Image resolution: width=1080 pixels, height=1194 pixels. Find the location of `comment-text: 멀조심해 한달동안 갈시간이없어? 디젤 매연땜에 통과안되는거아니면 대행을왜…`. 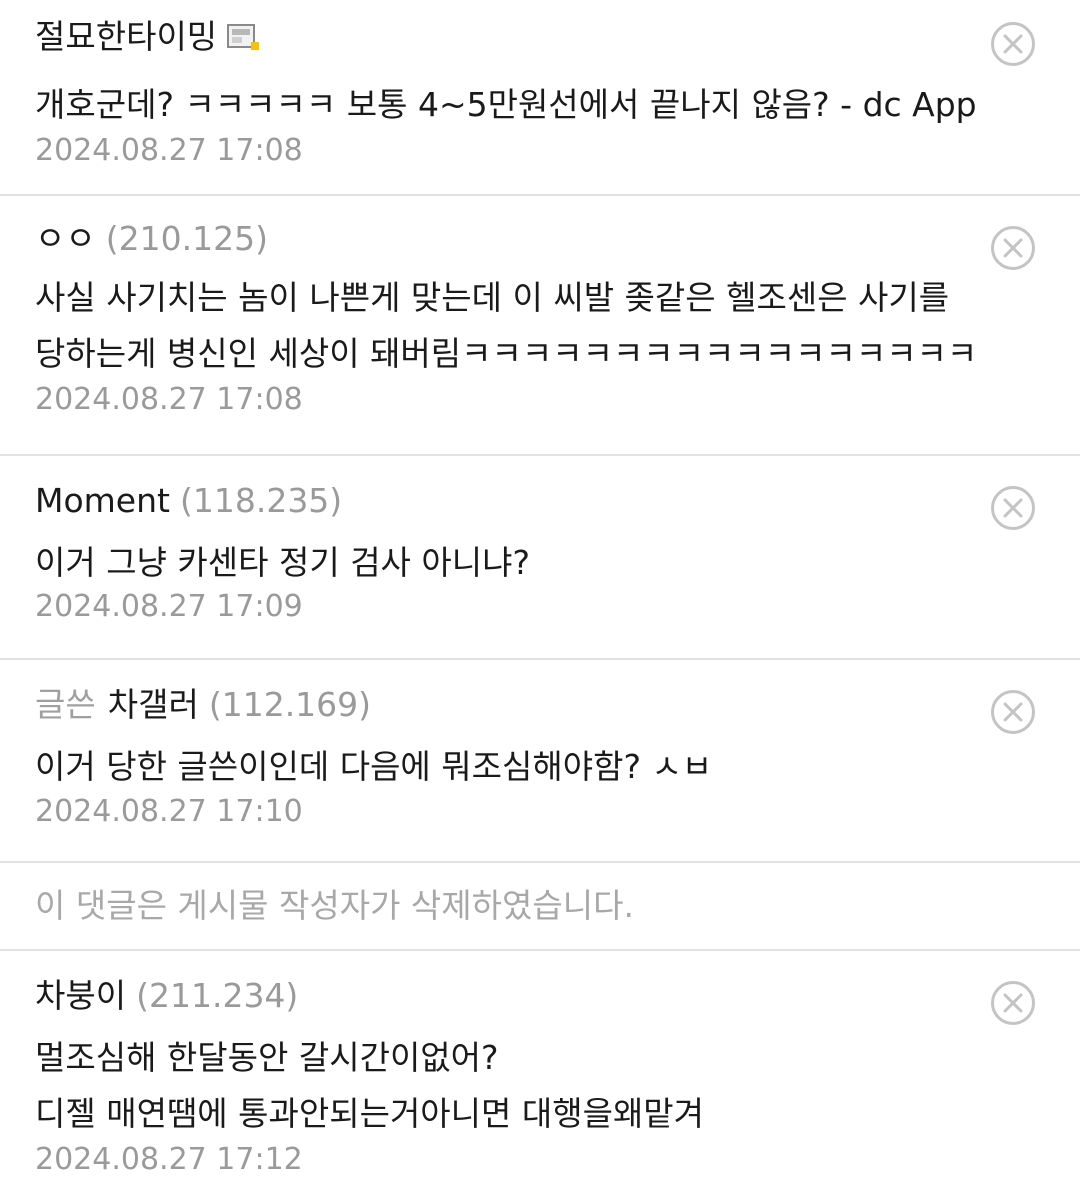

comment-text: 멀조심해 한달동안 갈시간이없어? 디젤 매연땜에 통과안되는거아니면 대행을왜… is located at coordinates (517, 1086).